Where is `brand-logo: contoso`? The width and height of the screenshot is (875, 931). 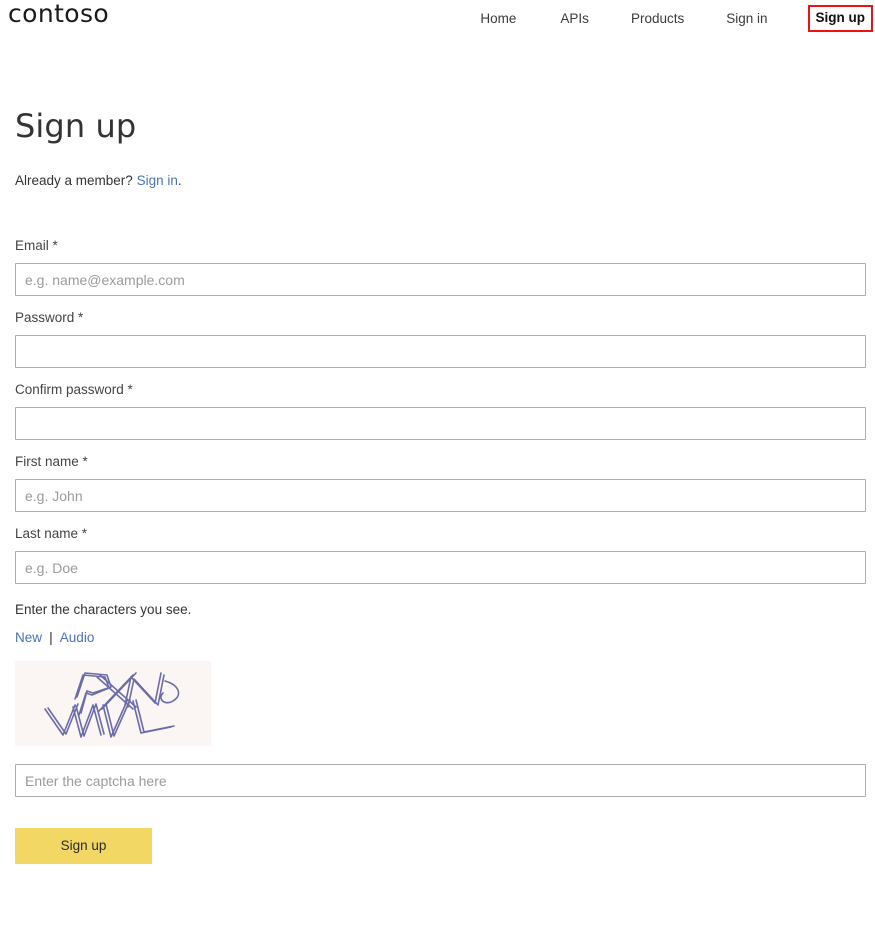
brand-logo: contoso is located at coordinates (58, 14).